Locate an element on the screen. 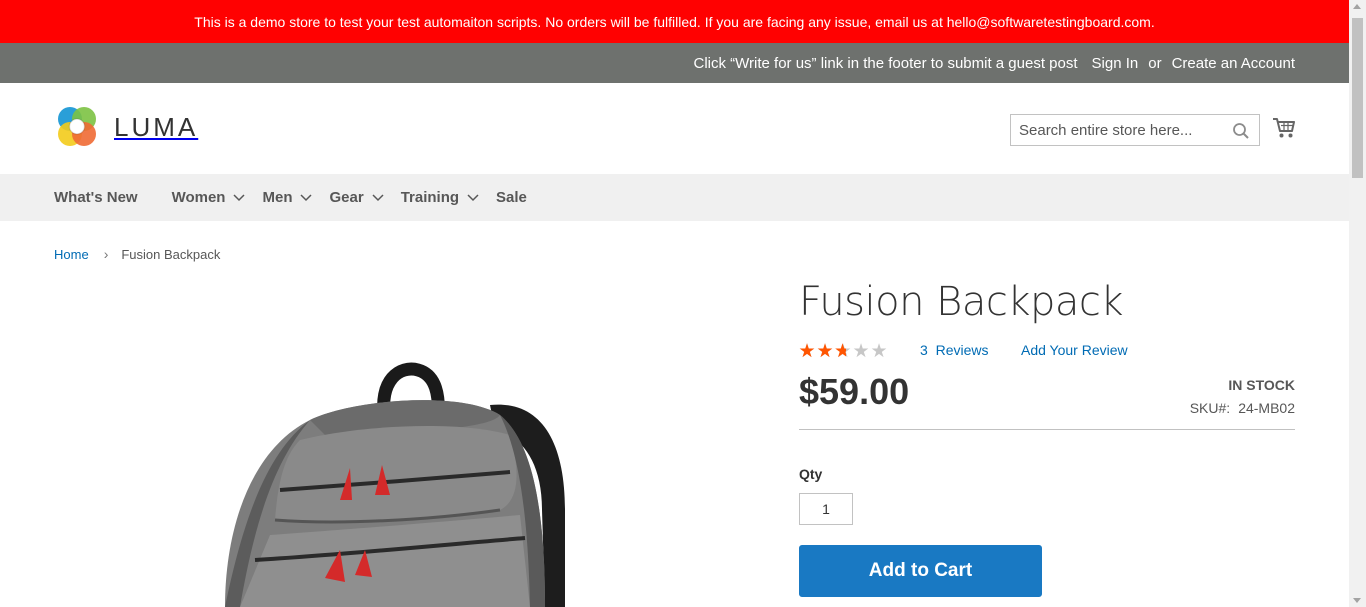  nav-item-label: Men is located at coordinates (277, 197).